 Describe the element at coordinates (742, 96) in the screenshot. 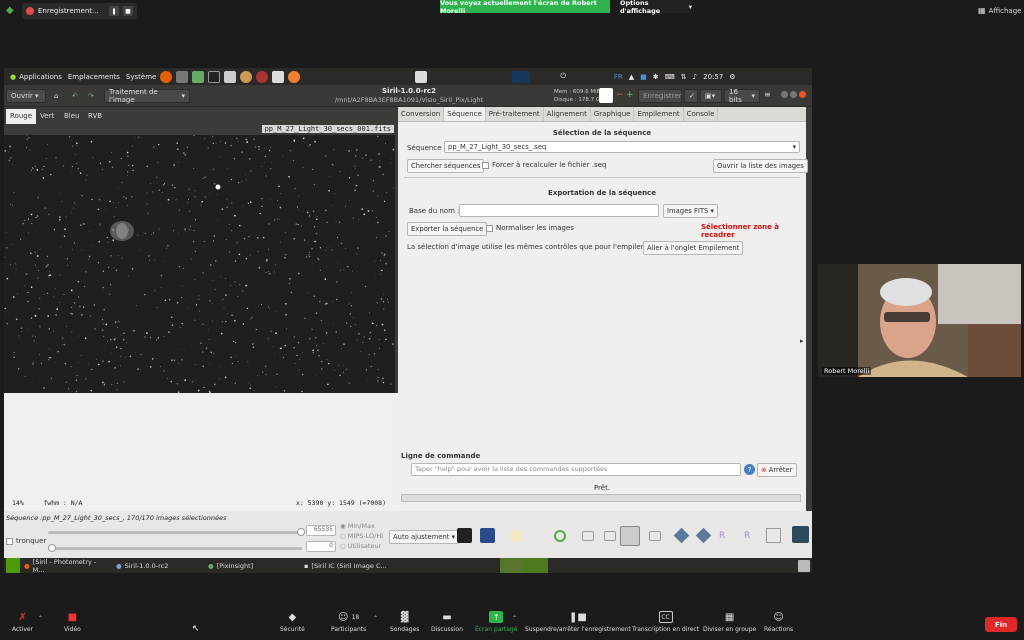

I see `bits-menu: 16 bits ▾` at that location.